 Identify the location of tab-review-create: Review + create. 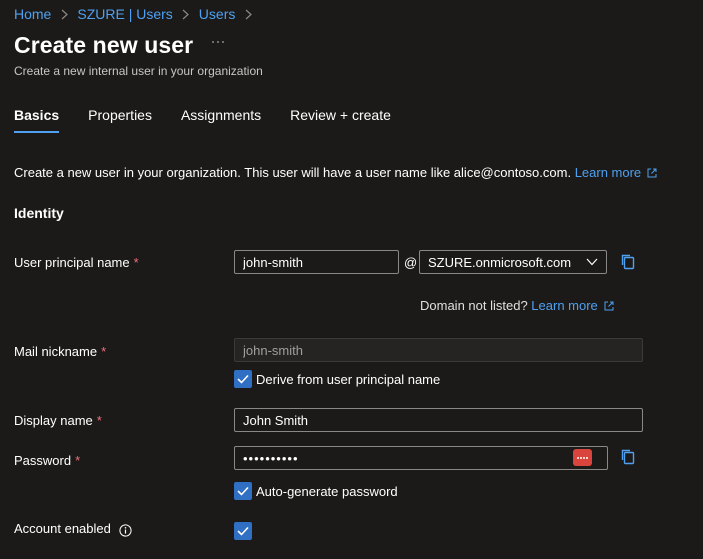
(340, 120).